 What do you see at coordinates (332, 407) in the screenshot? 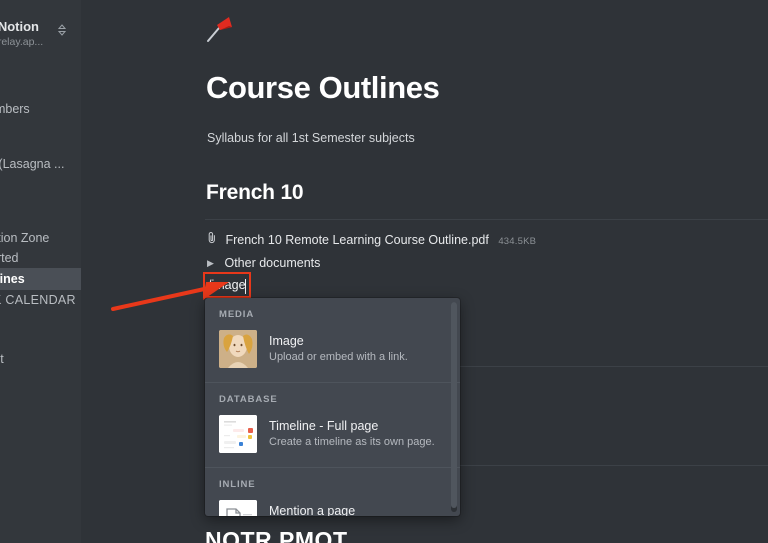
I see `slash-command-menu: MEDIA Image Upload or embed with a link.` at bounding box center [332, 407].